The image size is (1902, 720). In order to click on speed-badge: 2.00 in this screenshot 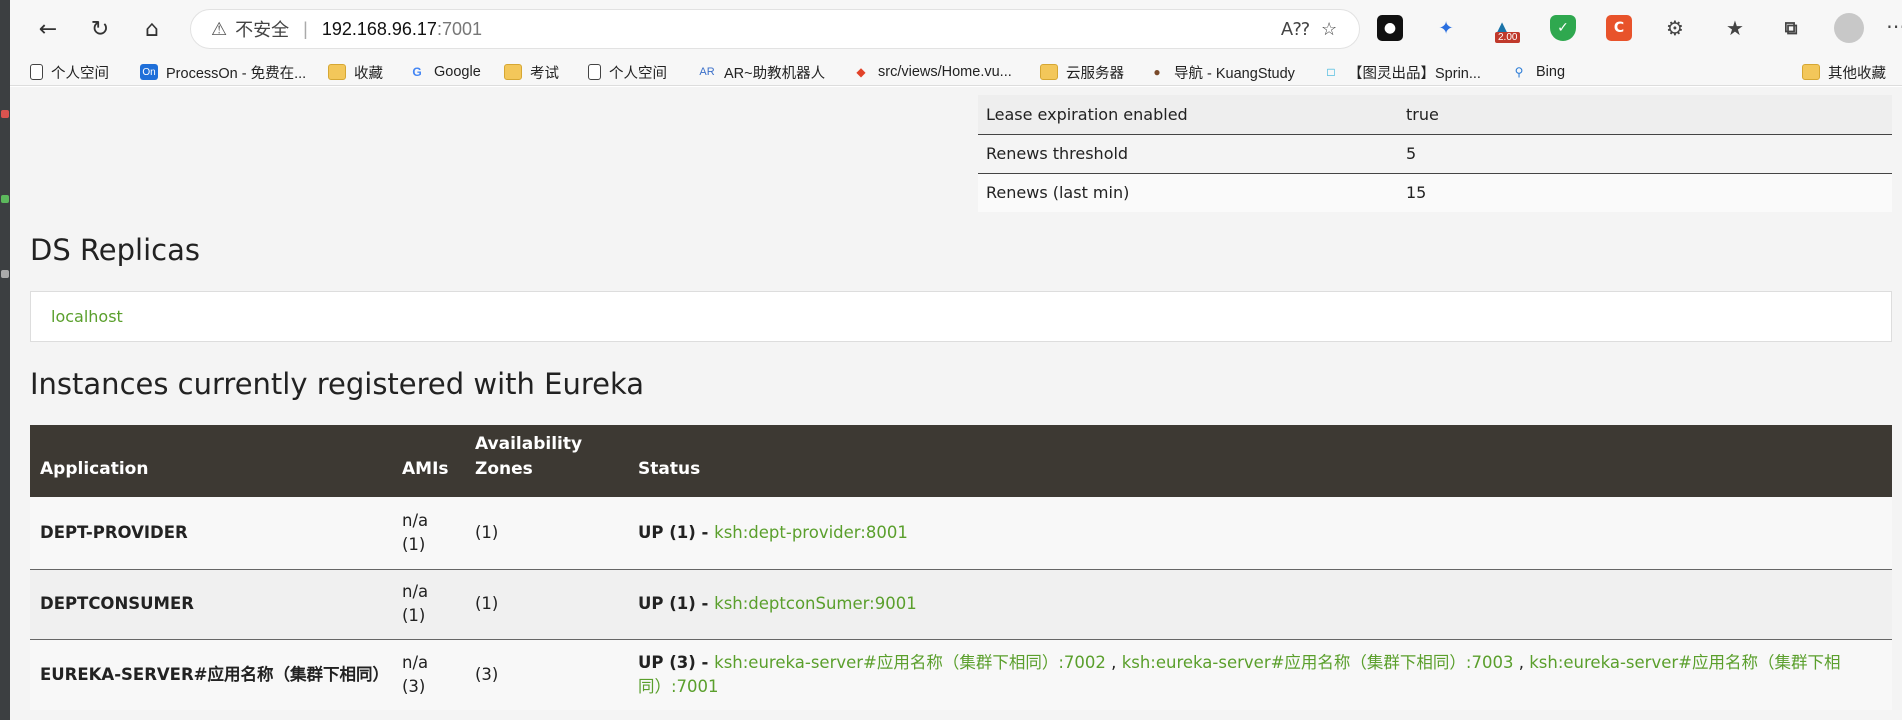, I will do `click(1508, 37)`.